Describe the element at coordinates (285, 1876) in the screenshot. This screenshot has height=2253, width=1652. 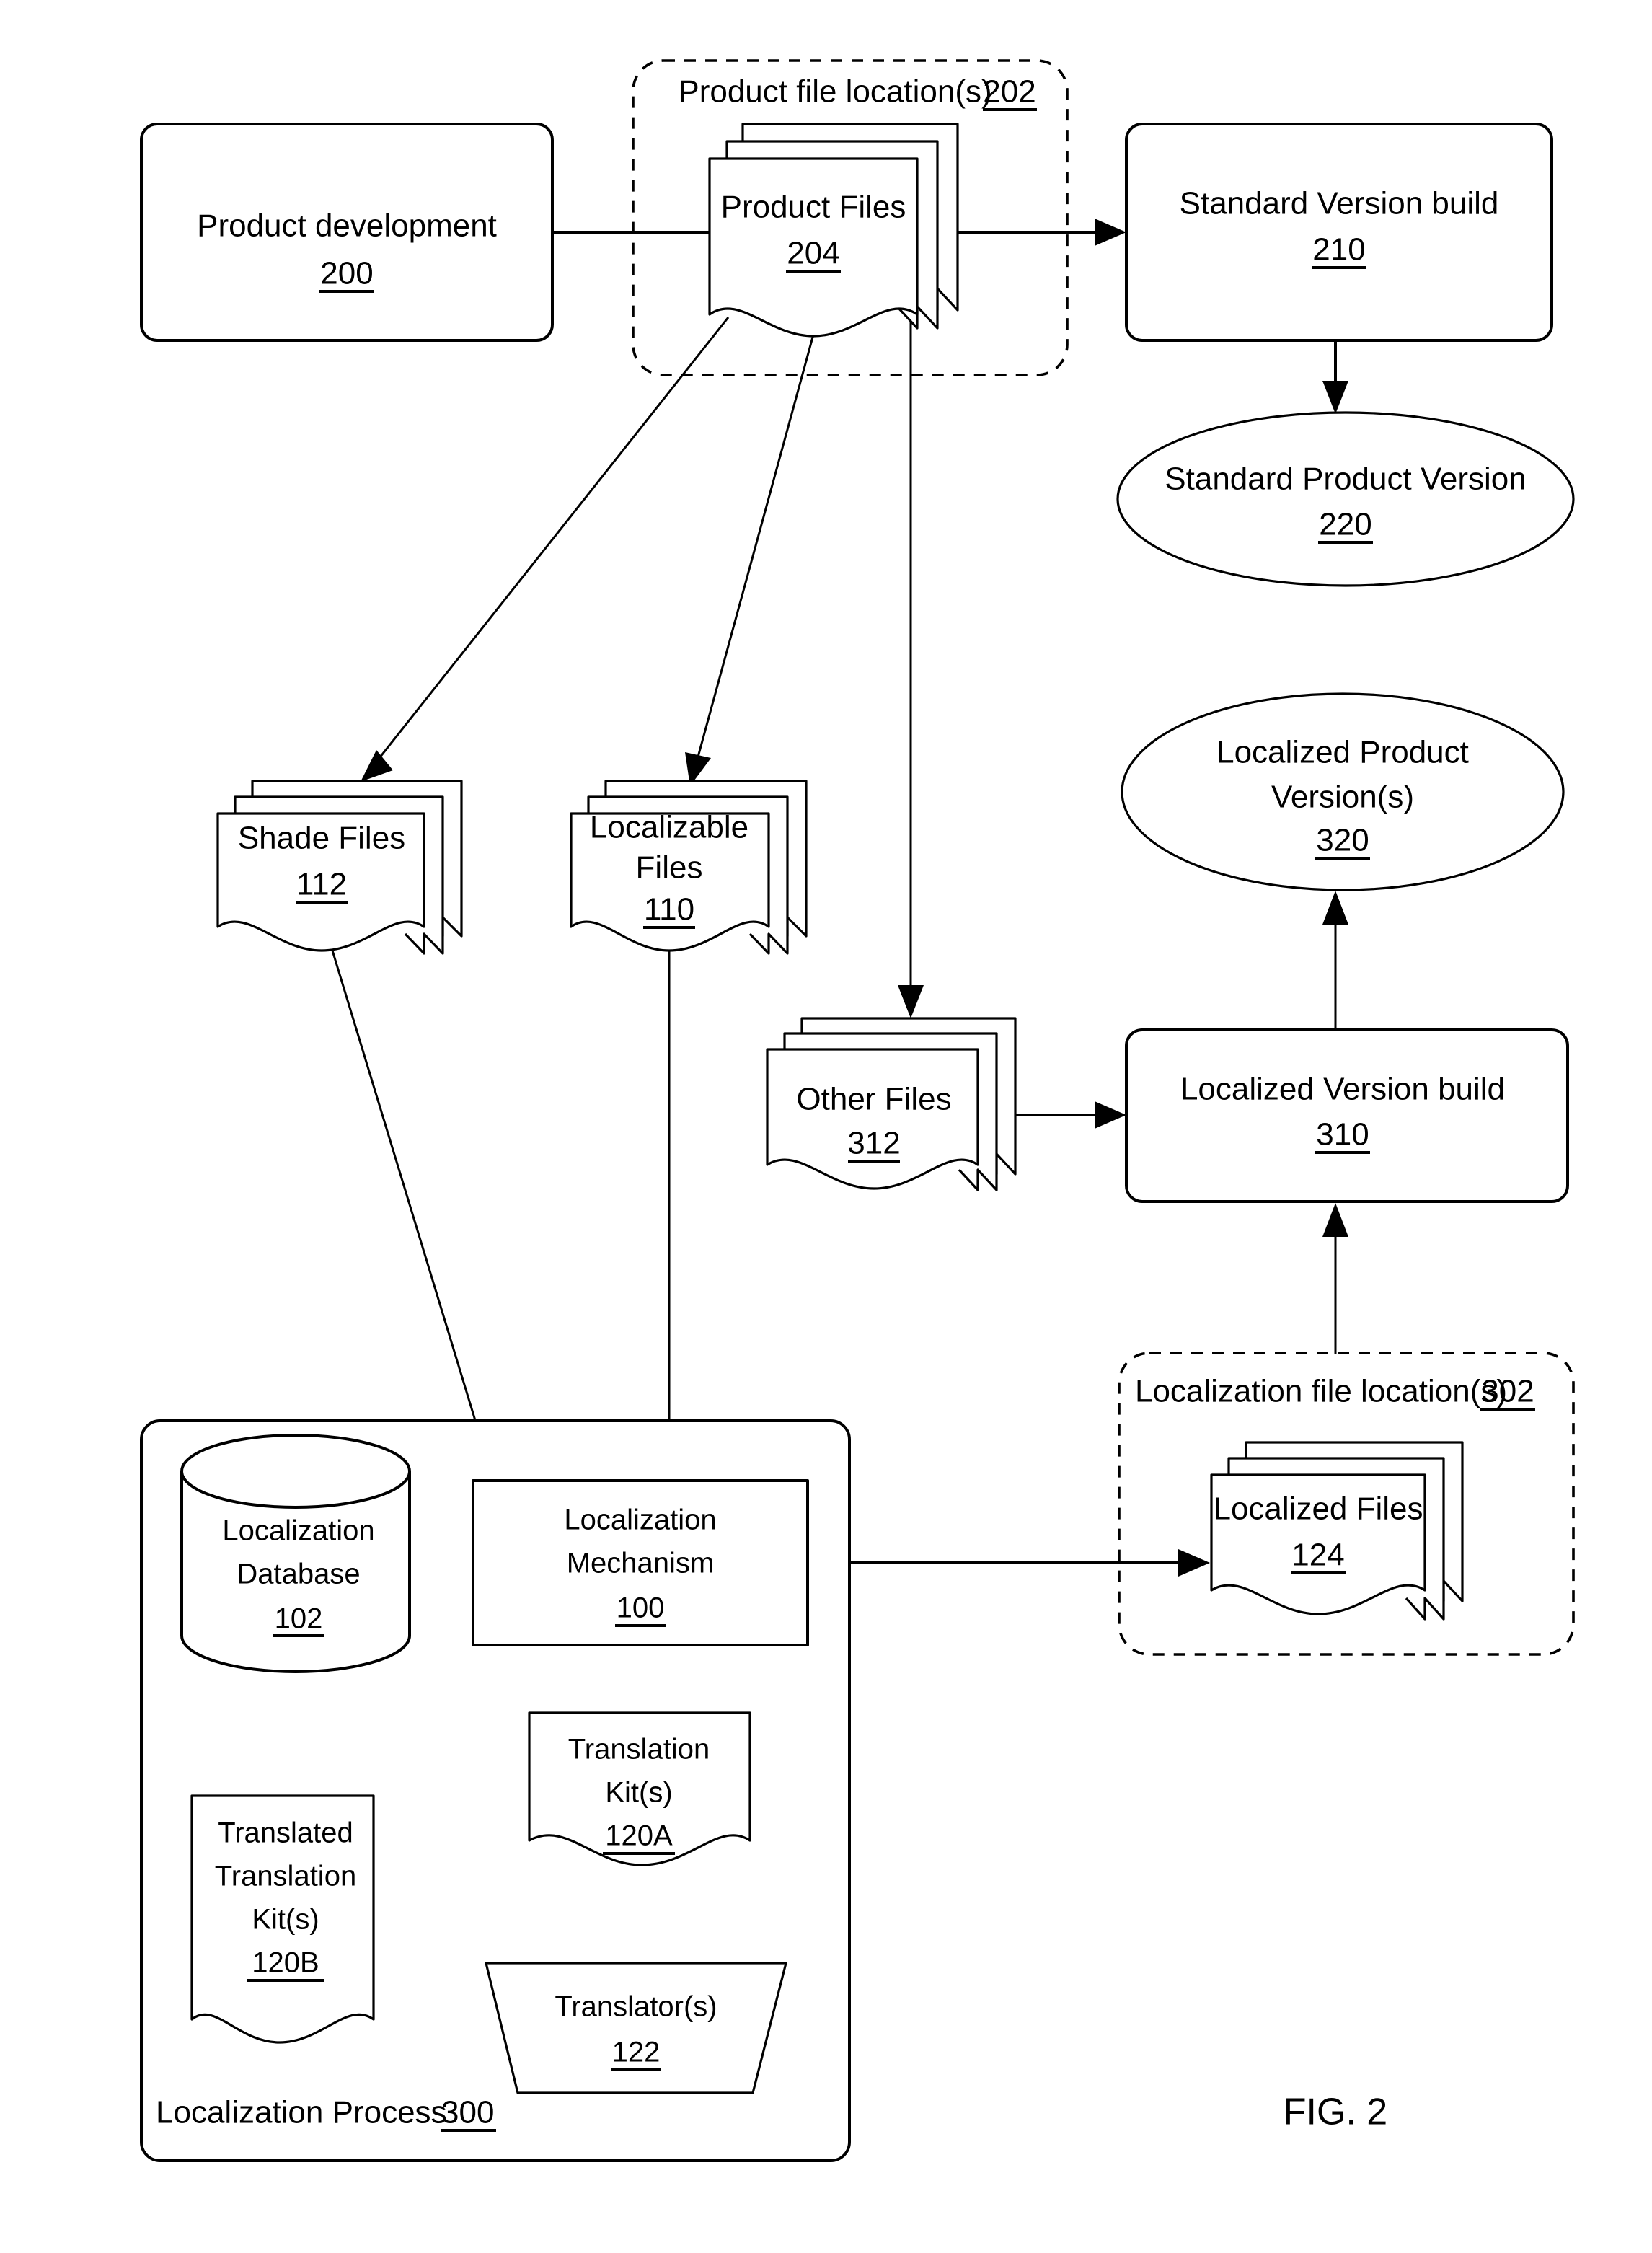
I see `label-translated-translation-kits-title-line2: Translation` at that location.